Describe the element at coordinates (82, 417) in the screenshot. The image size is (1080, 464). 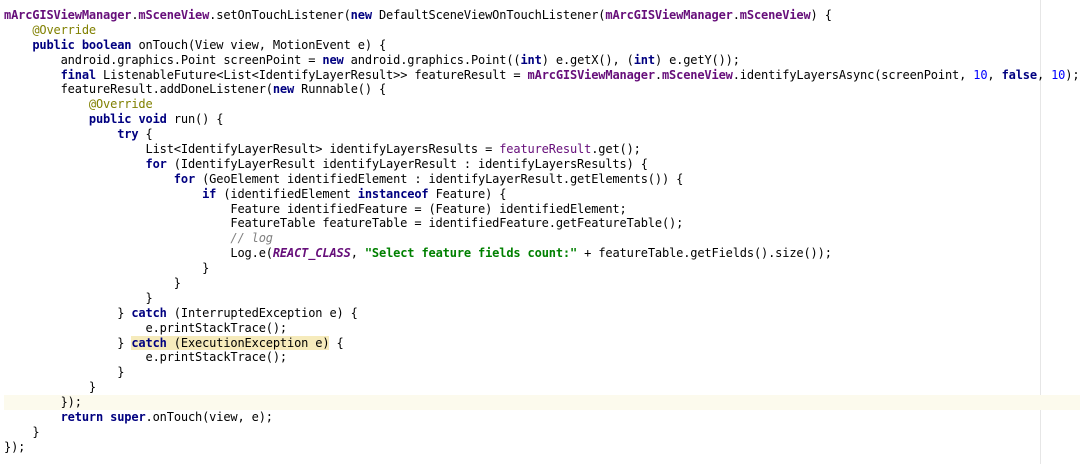
I see `code-token: return` at that location.